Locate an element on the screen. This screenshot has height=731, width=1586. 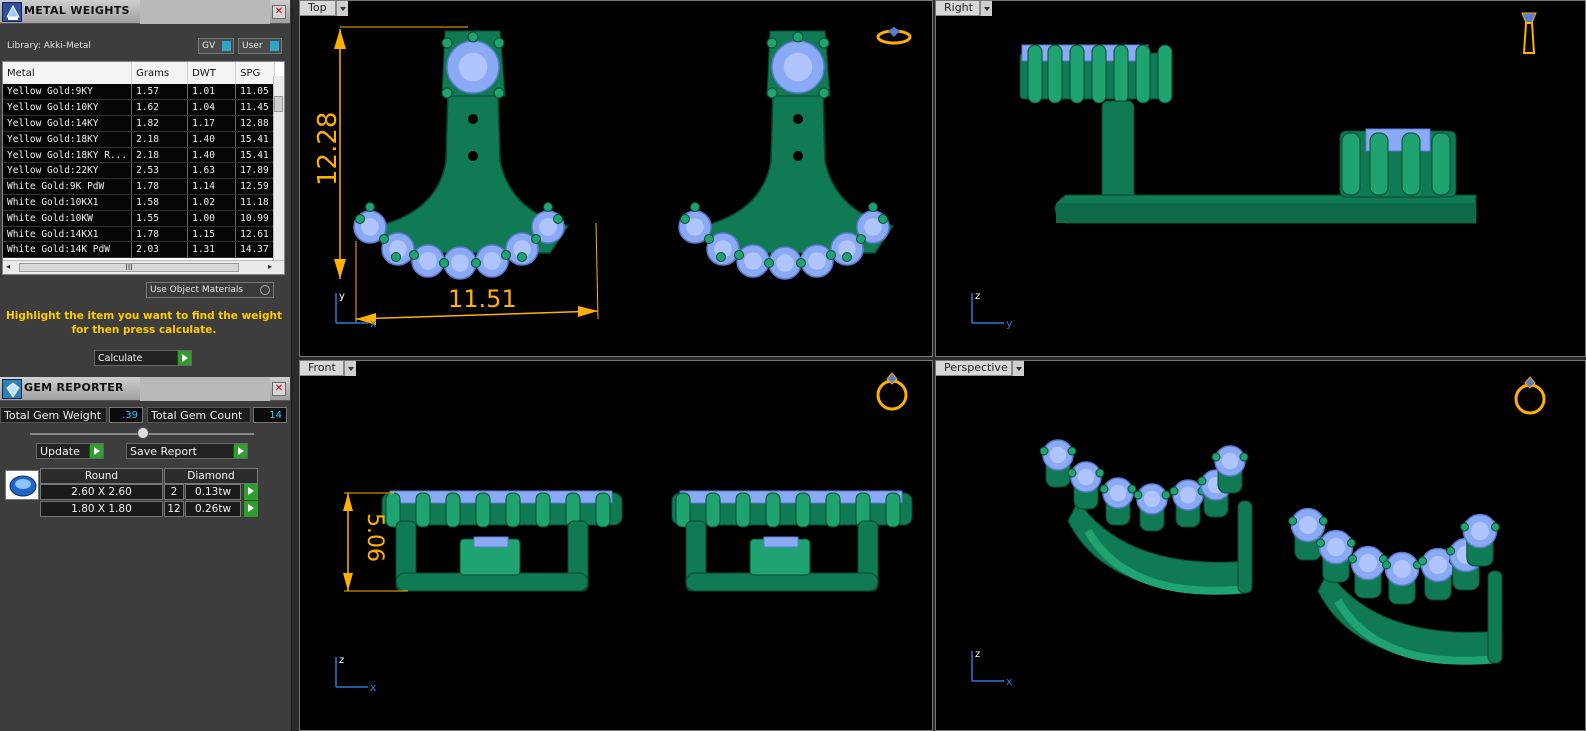
calculate-button: Calculate is located at coordinates (143, 358).